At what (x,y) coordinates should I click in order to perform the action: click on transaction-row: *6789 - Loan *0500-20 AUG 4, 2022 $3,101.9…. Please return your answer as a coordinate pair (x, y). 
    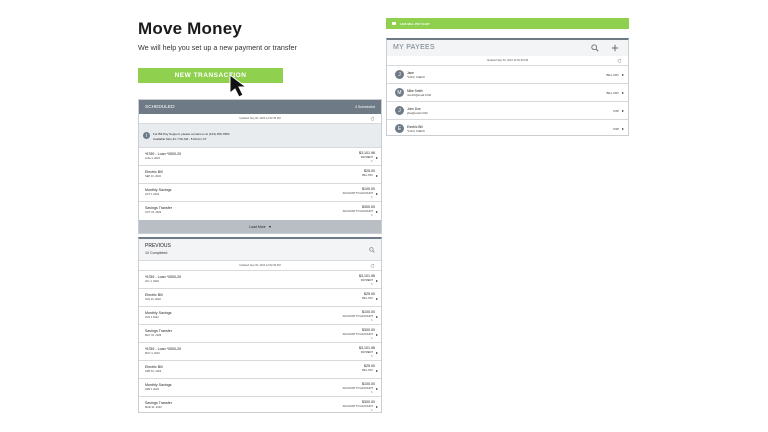
    Looking at the image, I should click on (260, 156).